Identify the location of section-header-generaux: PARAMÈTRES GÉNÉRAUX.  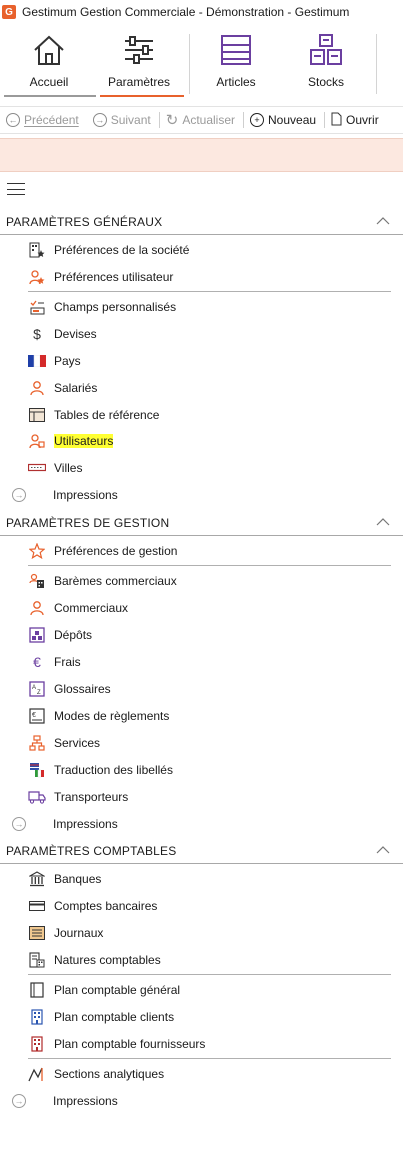
(201, 222).